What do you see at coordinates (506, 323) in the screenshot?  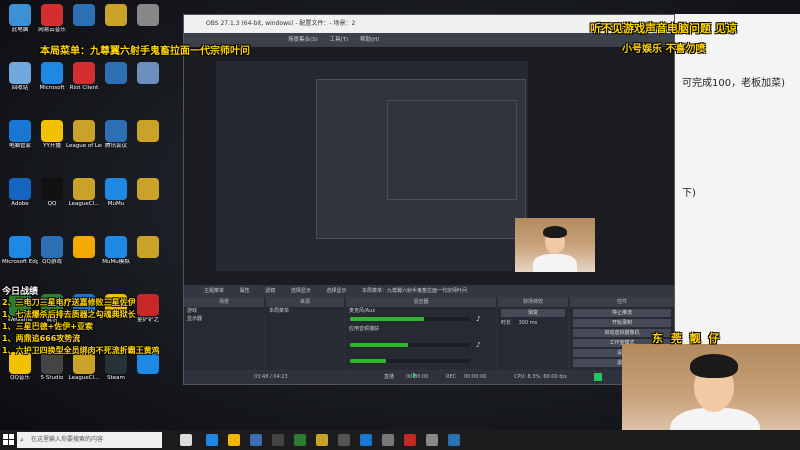 I see `duration-label: 时长` at bounding box center [506, 323].